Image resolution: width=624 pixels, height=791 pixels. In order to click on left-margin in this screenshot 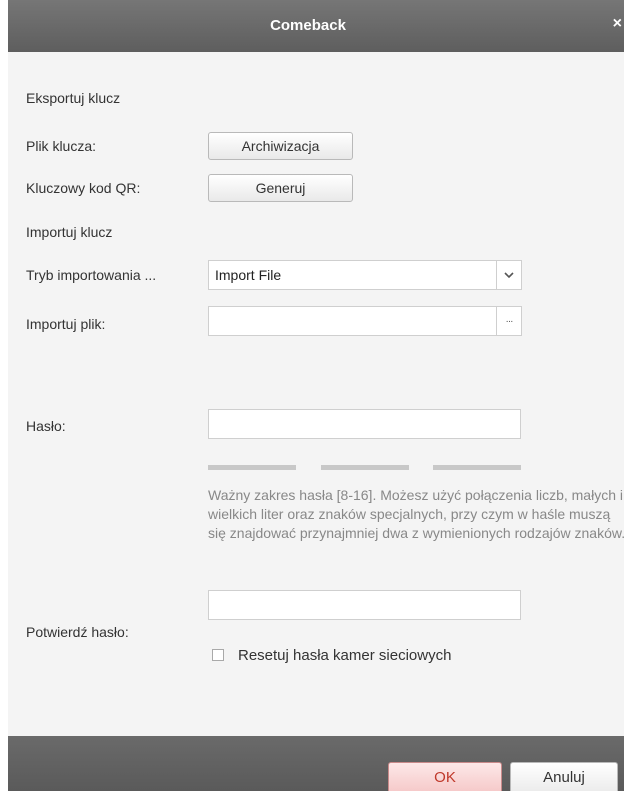, I will do `click(4, 395)`.